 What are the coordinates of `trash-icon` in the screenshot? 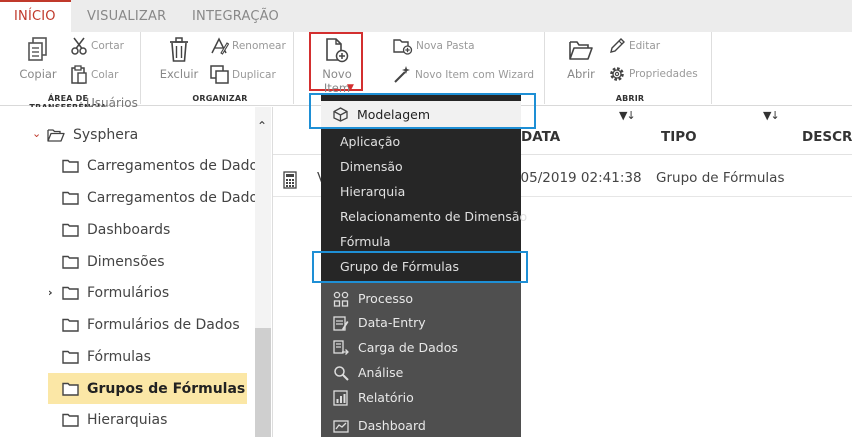 It's located at (179, 49).